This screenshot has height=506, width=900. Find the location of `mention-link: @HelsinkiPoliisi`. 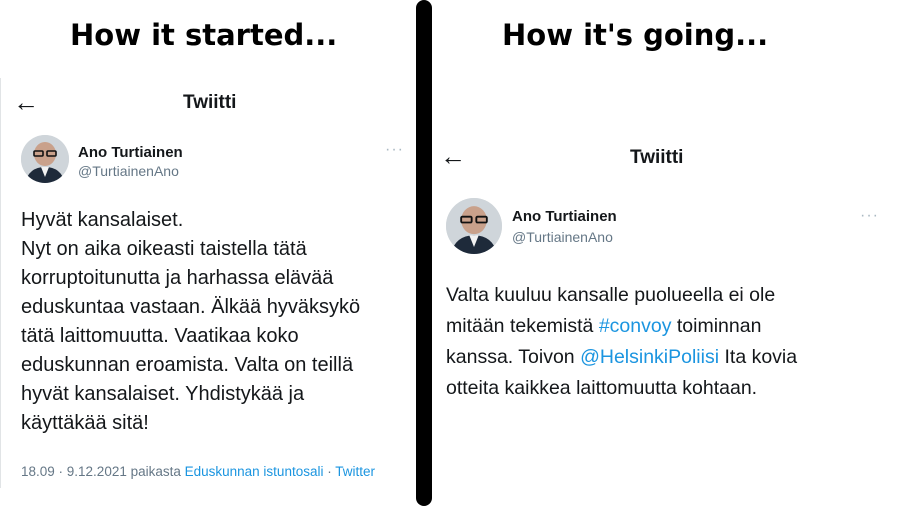

mention-link: @HelsinkiPoliisi is located at coordinates (649, 357).